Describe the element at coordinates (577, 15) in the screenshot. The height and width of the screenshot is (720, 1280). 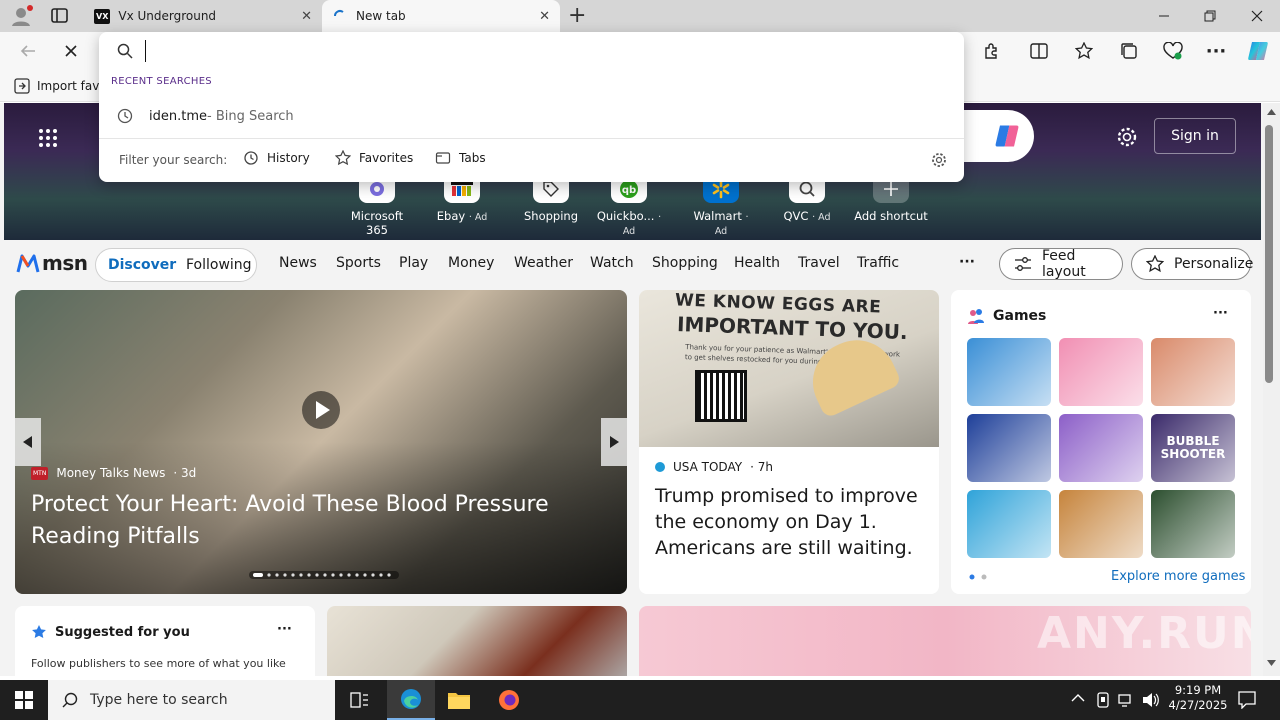
I see `new-tab-button: +` at that location.